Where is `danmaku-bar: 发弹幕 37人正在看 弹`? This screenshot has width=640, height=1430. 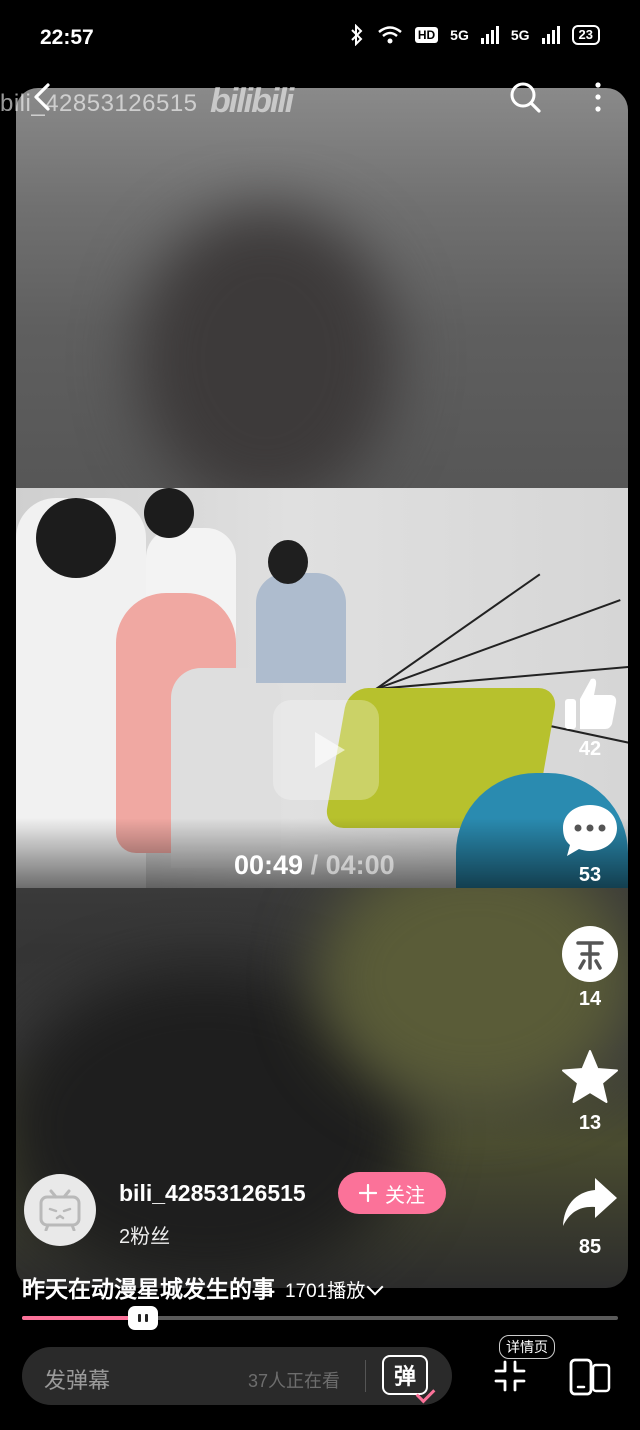 danmaku-bar: 发弹幕 37人正在看 弹 is located at coordinates (237, 1376).